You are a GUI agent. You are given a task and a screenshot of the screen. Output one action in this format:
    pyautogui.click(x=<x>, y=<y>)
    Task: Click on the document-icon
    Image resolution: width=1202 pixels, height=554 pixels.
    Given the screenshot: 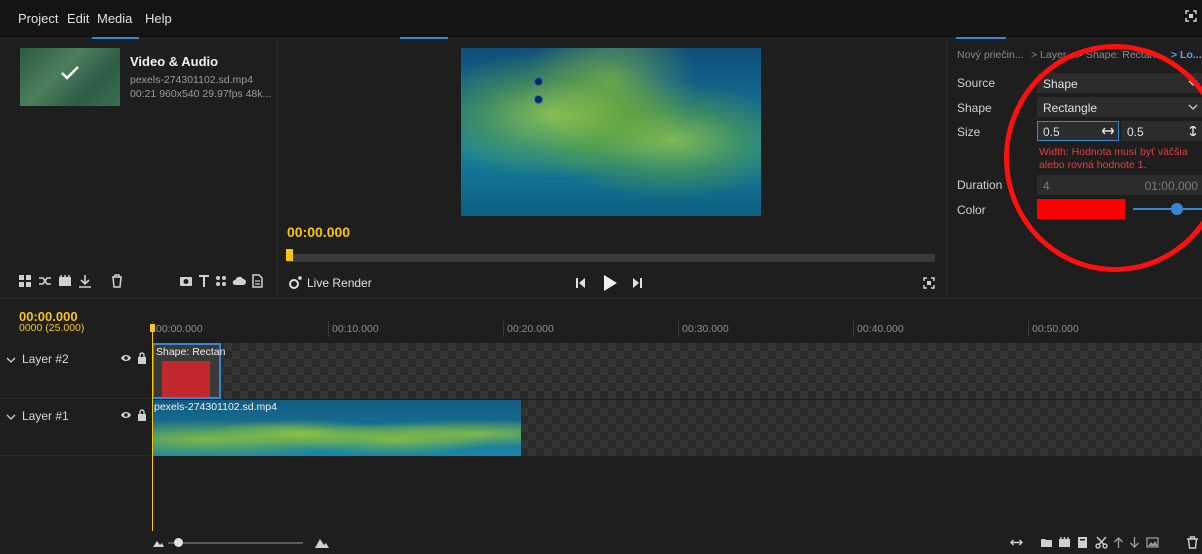 What is the action you would take?
    pyautogui.click(x=257, y=281)
    